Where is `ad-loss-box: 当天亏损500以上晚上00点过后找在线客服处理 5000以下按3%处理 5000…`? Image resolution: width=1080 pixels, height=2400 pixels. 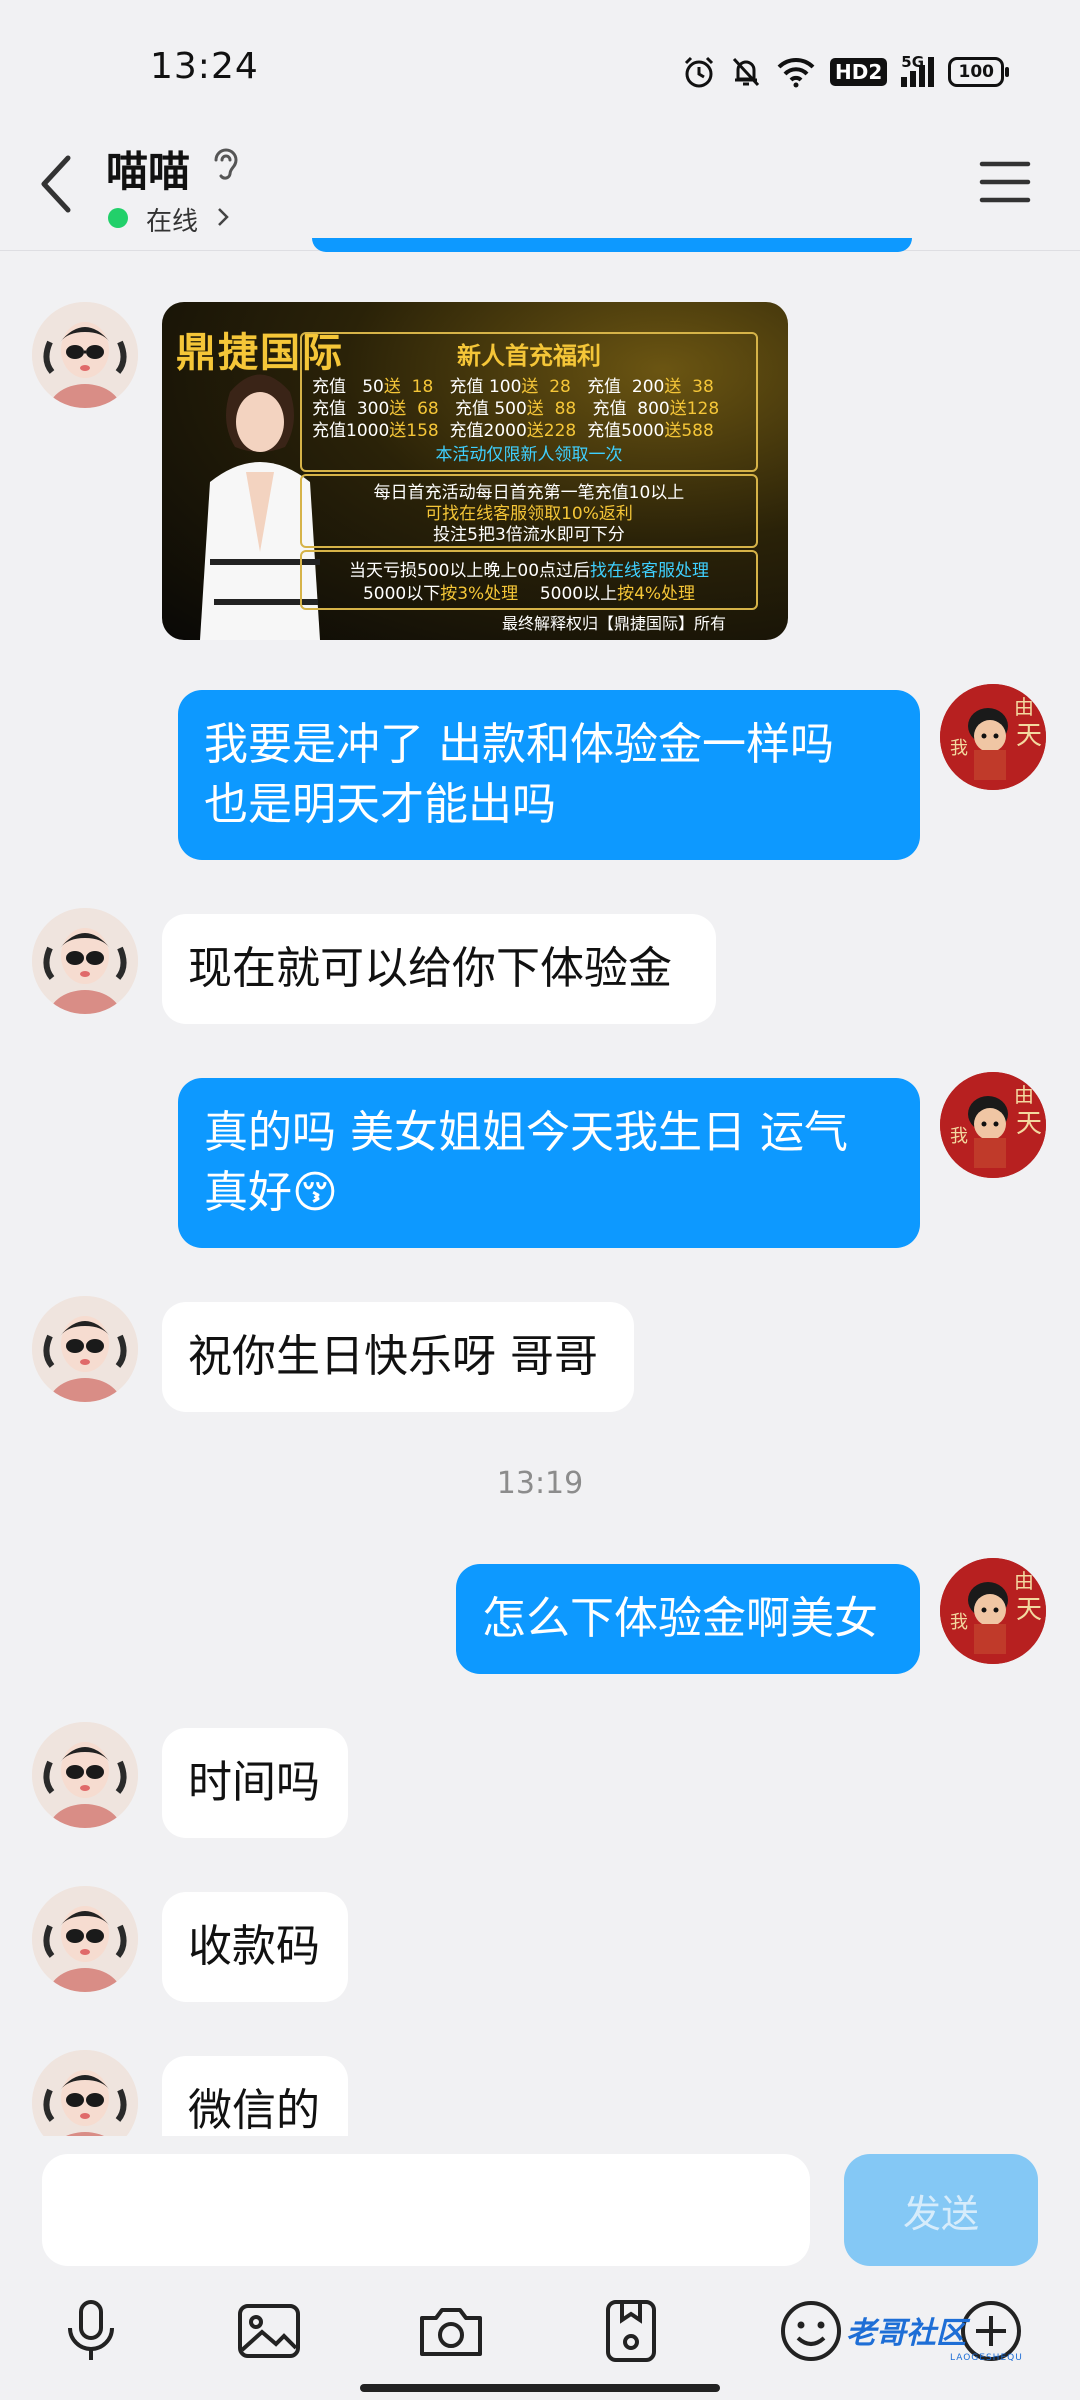
ad-loss-box: 当天亏损500以上晚上00点过后找在线客服处理 5000以下按3%处理 5000… is located at coordinates (529, 580).